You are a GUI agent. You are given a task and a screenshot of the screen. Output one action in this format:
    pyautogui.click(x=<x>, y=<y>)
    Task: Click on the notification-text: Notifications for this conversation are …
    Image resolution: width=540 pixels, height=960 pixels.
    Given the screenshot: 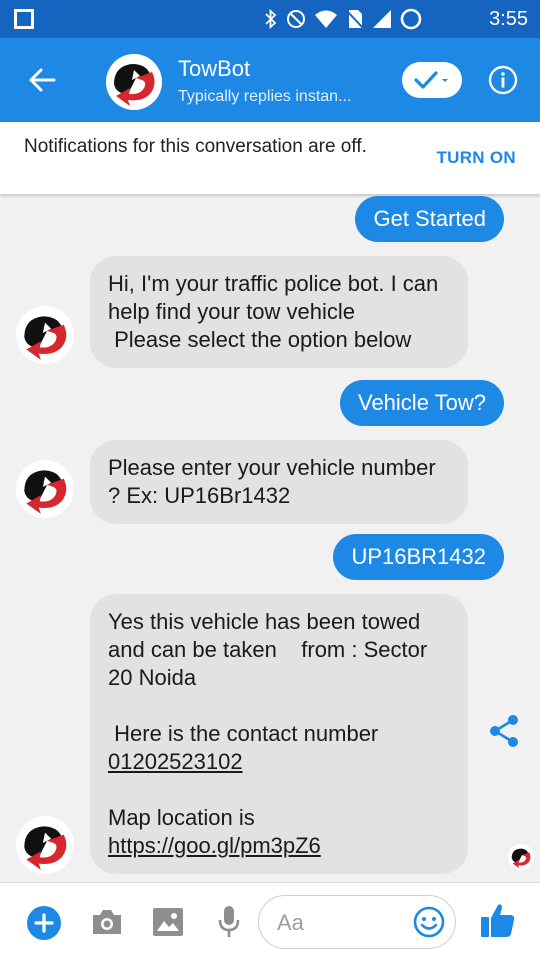 What is the action you would take?
    pyautogui.click(x=195, y=146)
    